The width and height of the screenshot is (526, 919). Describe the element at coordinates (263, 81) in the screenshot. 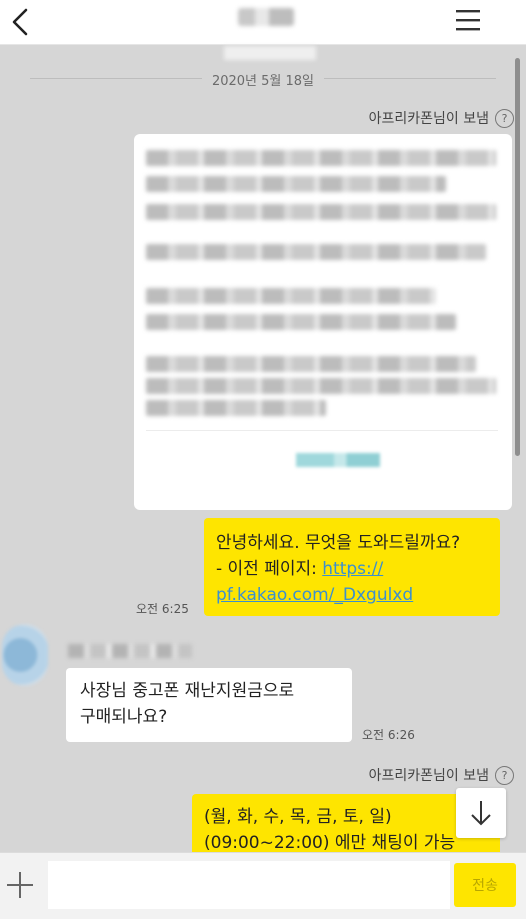

I see `date-text: 2020년 5월 18일` at that location.